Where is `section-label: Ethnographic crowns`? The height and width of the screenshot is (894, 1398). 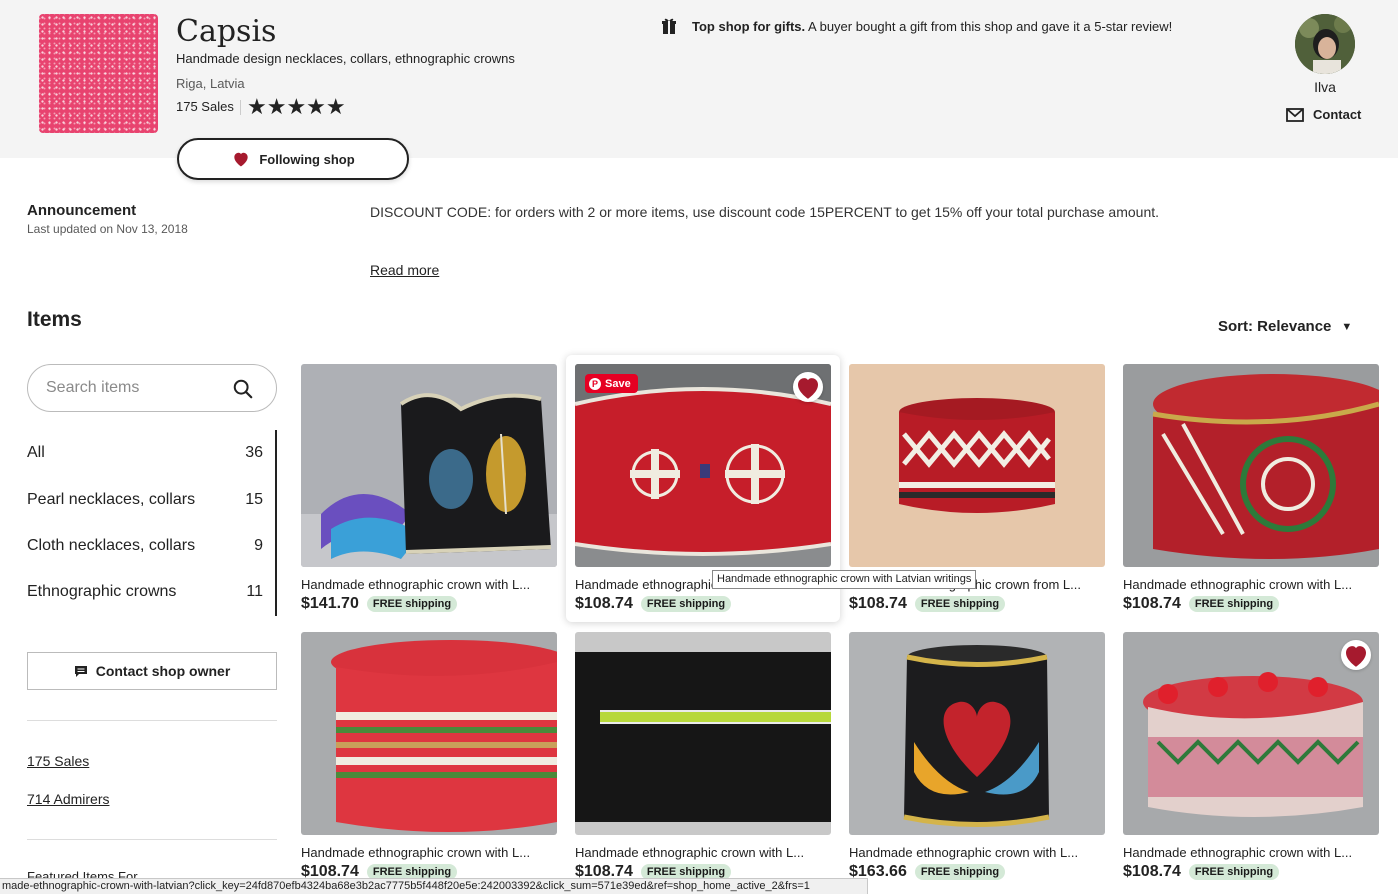 section-label: Ethnographic crowns is located at coordinates (102, 592).